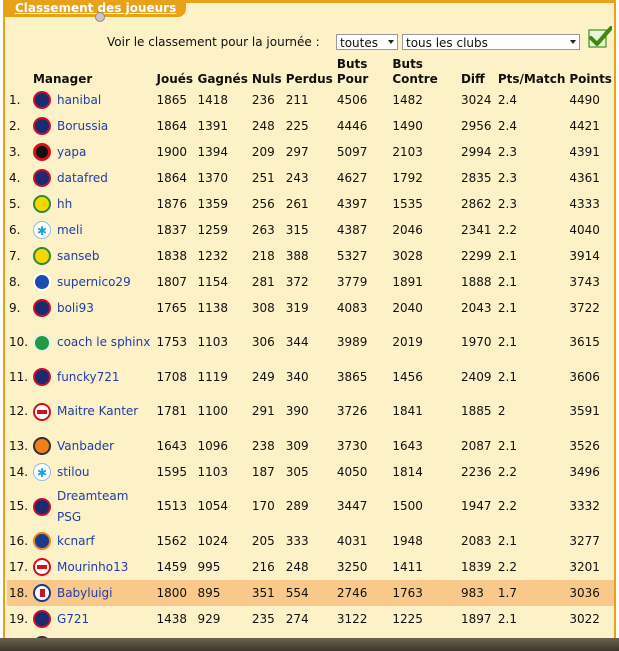 This screenshot has width=619, height=651. I want to click on points-cell: 4040, so click(584, 229).